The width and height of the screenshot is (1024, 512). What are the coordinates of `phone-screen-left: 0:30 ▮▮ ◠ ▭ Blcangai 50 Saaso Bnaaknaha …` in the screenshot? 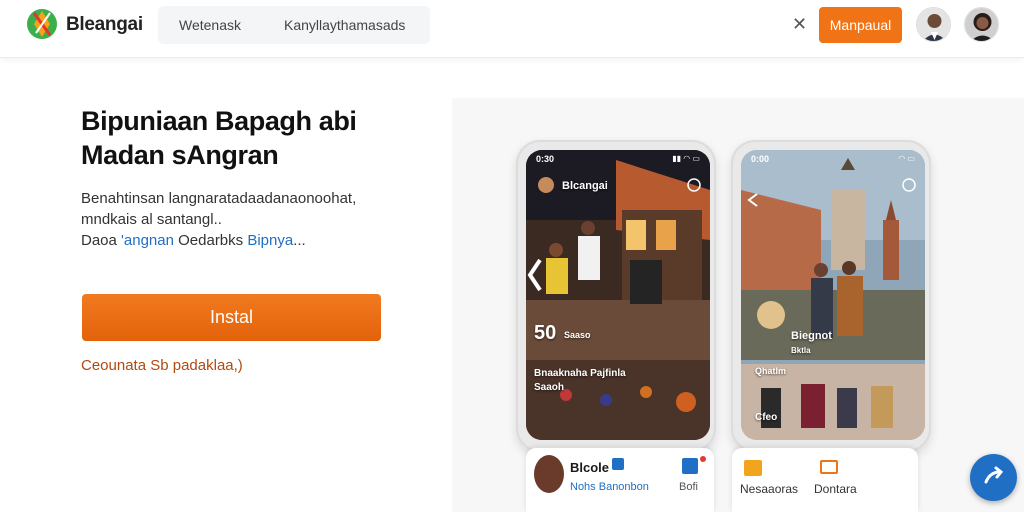 It's located at (618, 295).